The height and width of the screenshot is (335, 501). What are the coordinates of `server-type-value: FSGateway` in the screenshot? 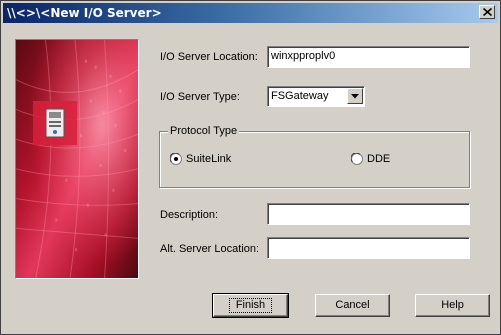 It's located at (300, 96).